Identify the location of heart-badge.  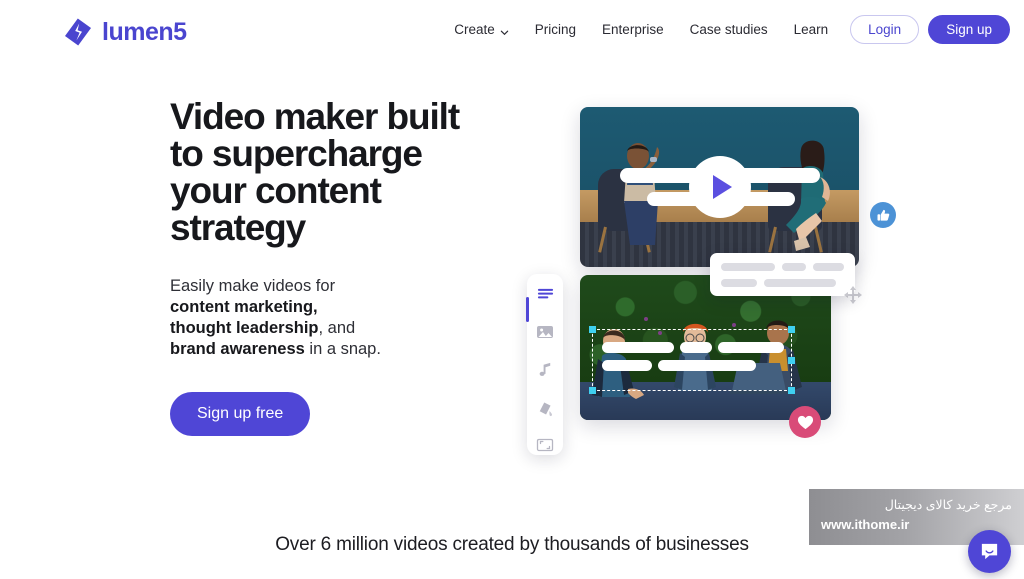
(805, 422).